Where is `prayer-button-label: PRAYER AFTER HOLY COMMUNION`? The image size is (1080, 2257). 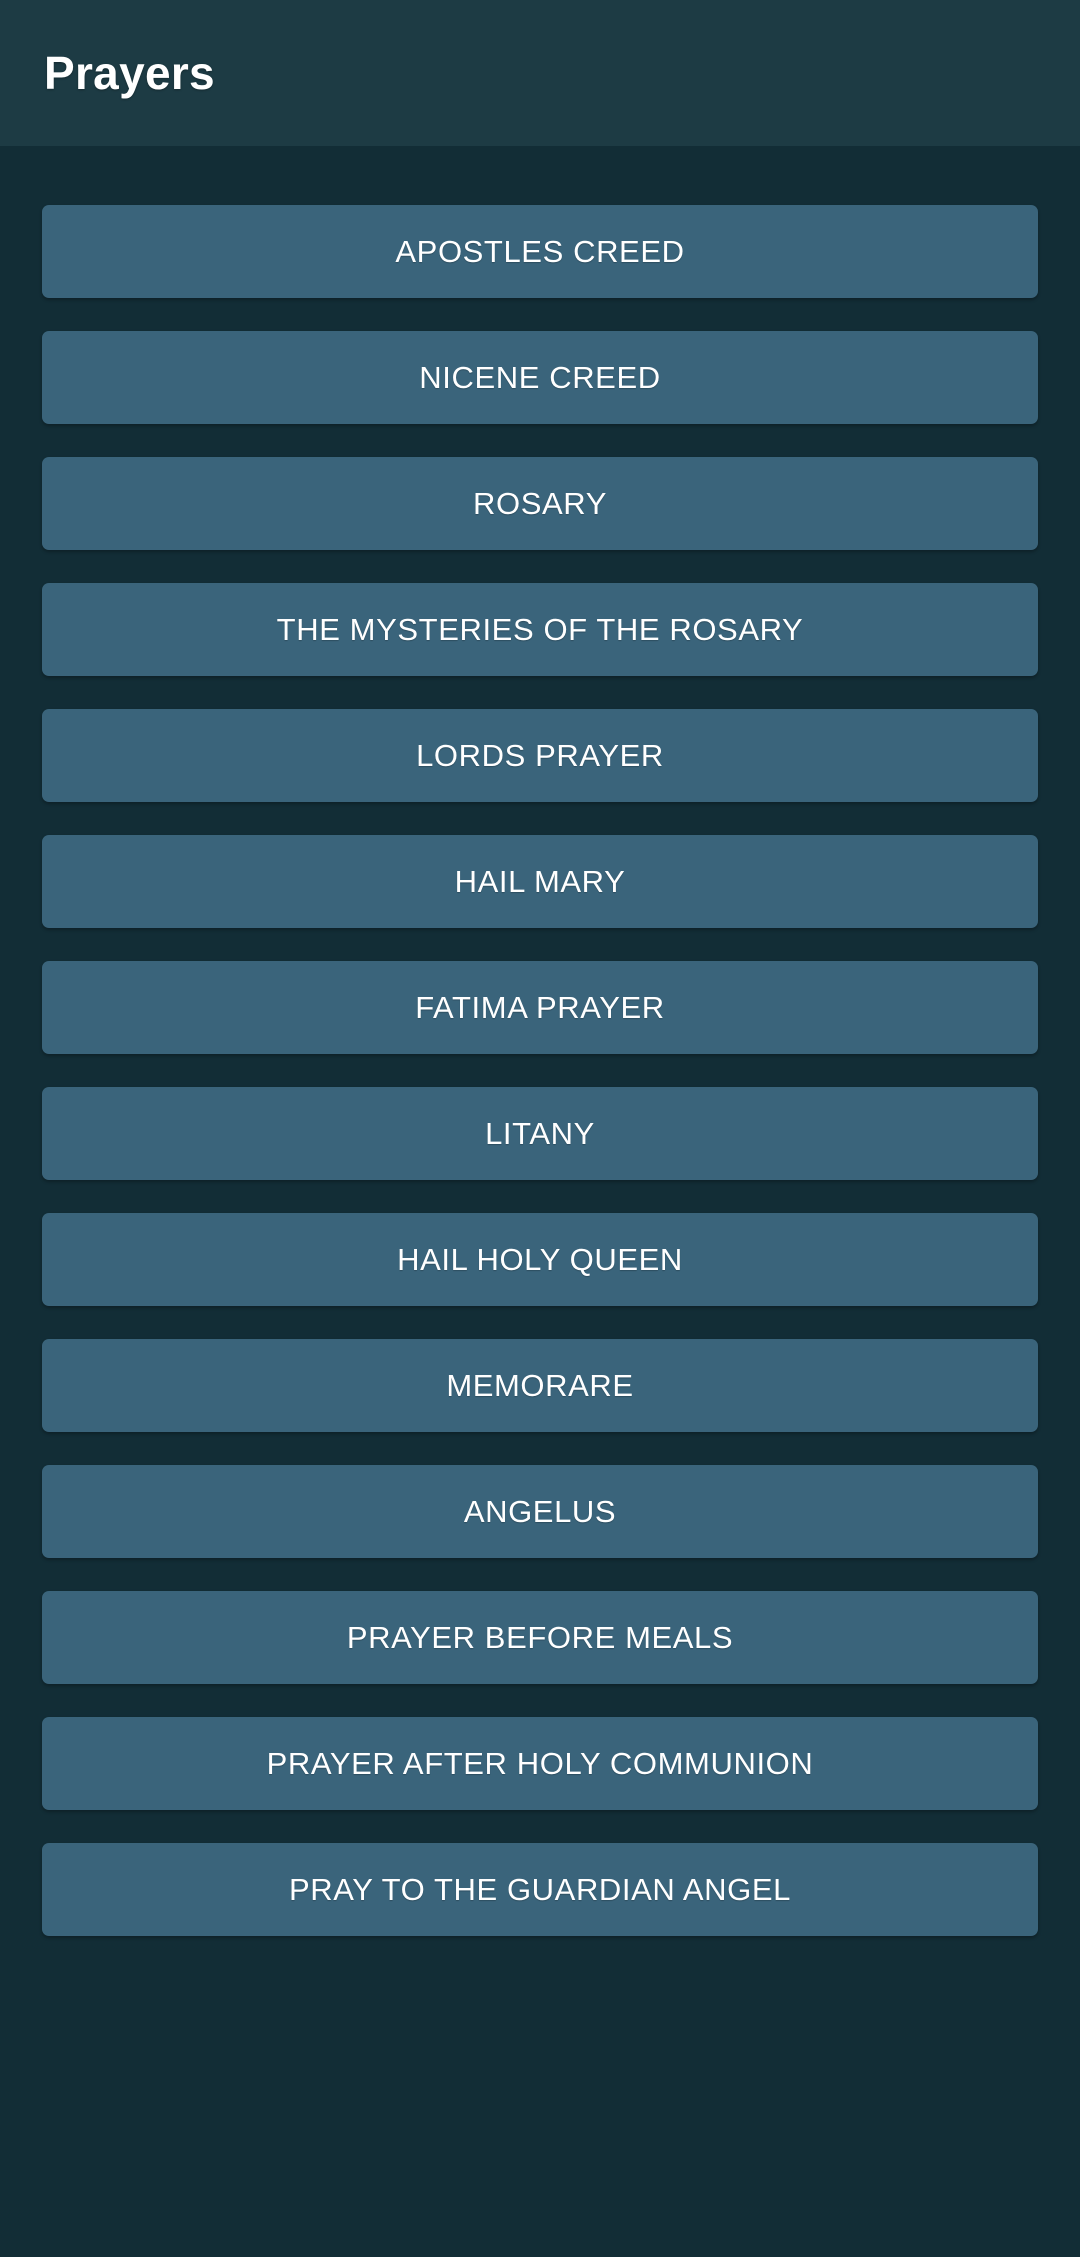
prayer-button-label: PRAYER AFTER HOLY COMMUNION is located at coordinates (540, 1763).